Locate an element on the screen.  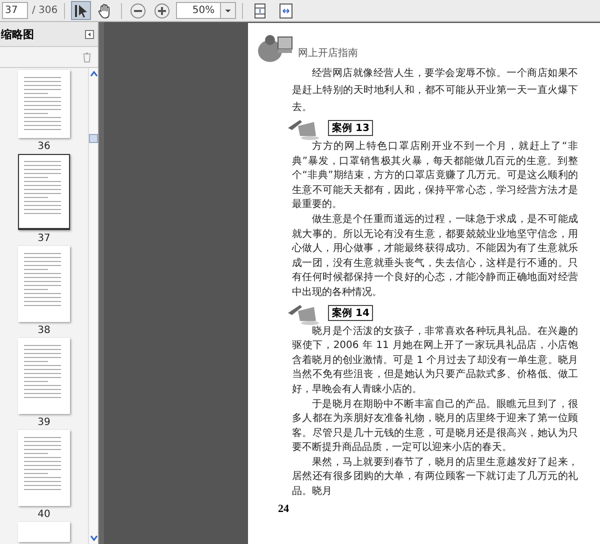
thumbnail-label: 37 is located at coordinates (44, 238).